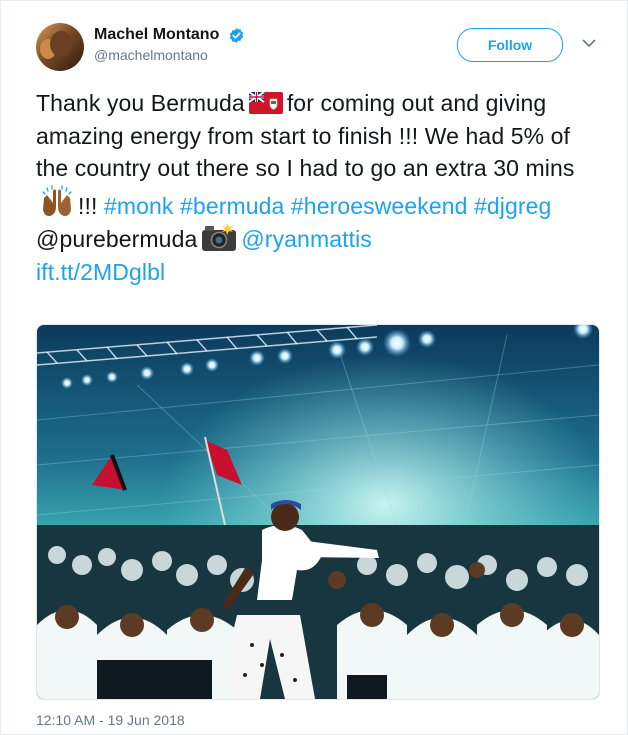  Describe the element at coordinates (306, 239) in the screenshot. I see `mention-ryanmattis-link: @ryanmattis` at that location.